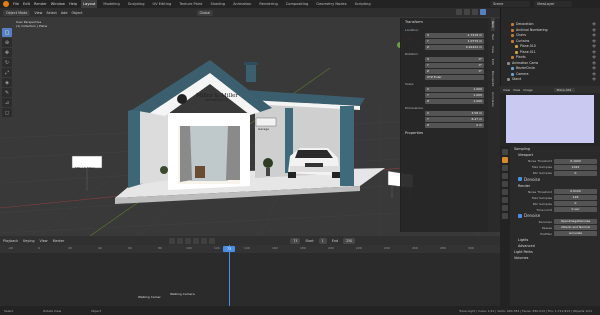 The height and width of the screenshot is (315, 600). I want to click on world-properties-icon, so click(505, 192).